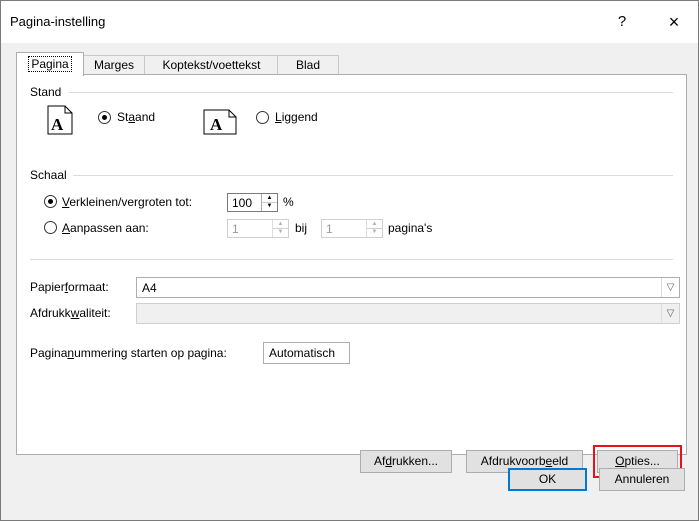 The image size is (699, 521). What do you see at coordinates (258, 228) in the screenshot?
I see `fit-pages-wide-spinner: 1 ▲ ▼` at bounding box center [258, 228].